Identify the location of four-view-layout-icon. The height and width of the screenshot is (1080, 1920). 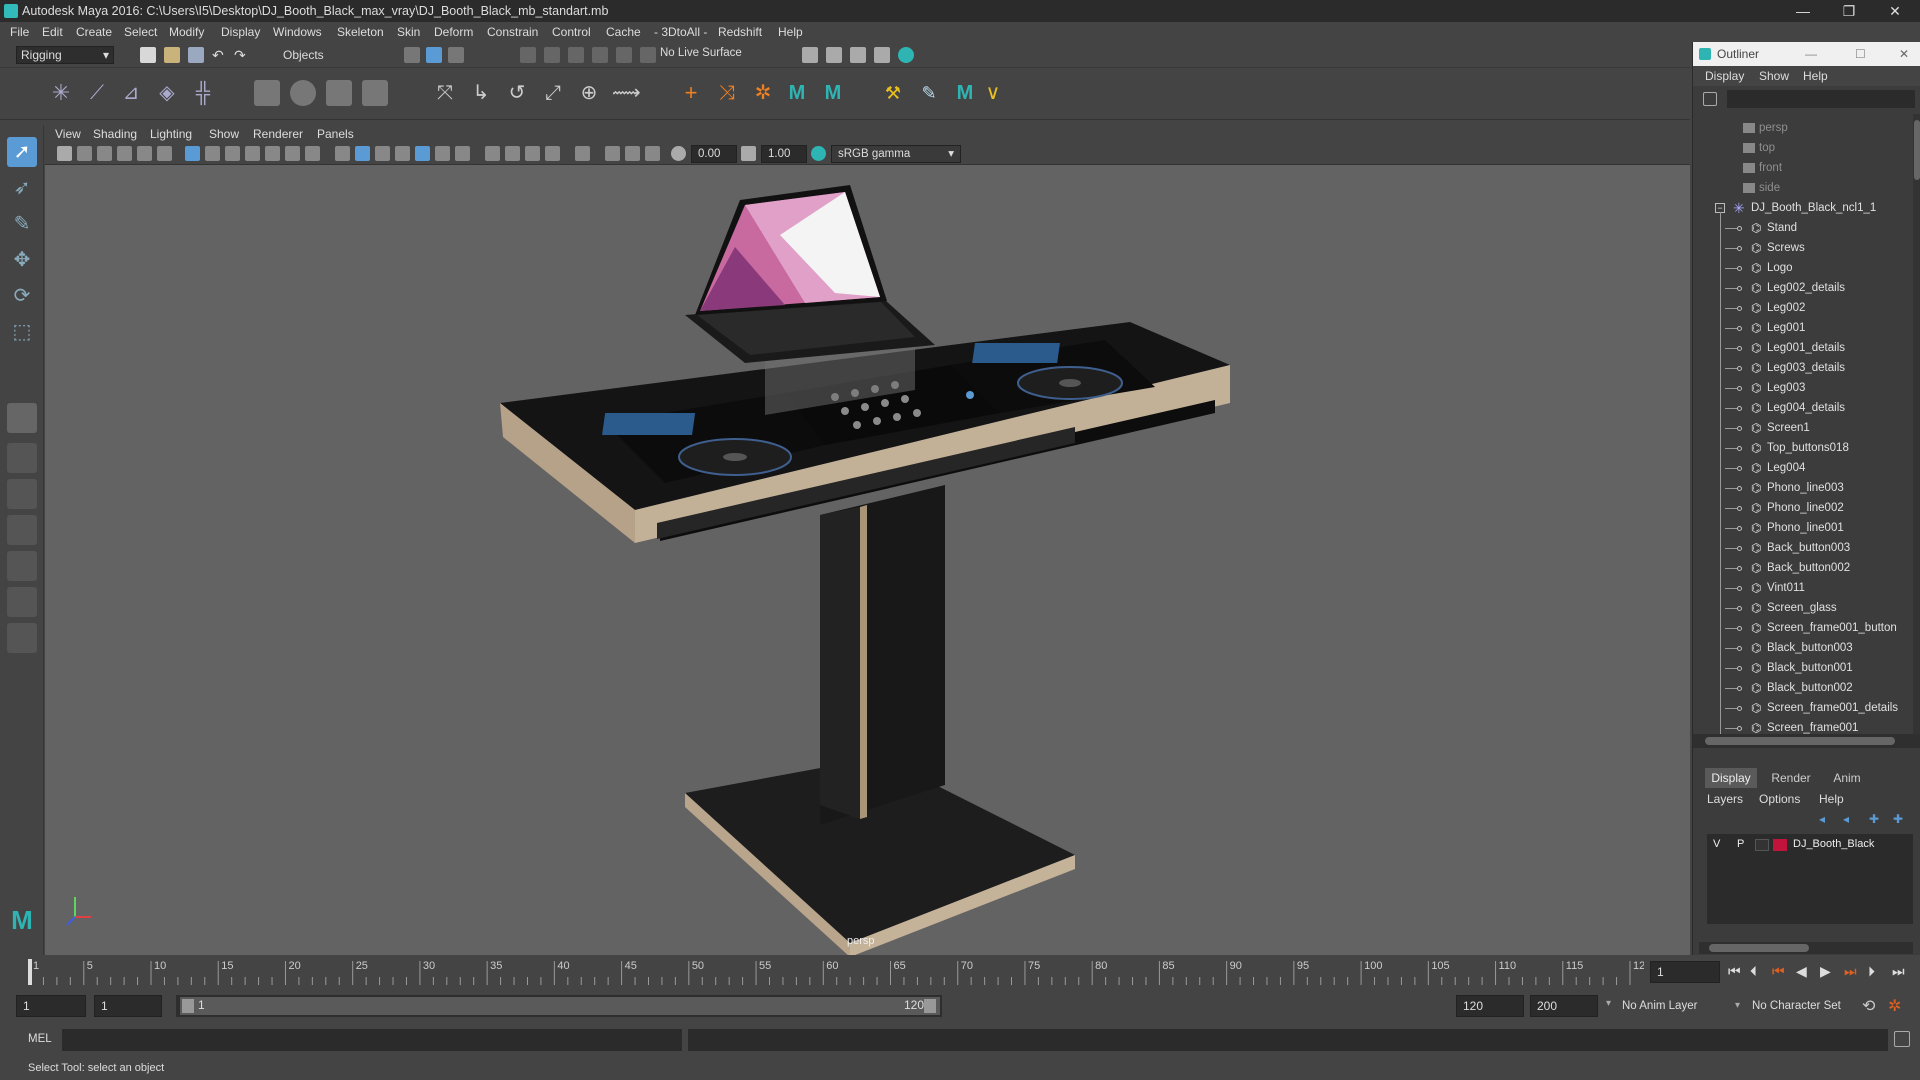
(22, 458).